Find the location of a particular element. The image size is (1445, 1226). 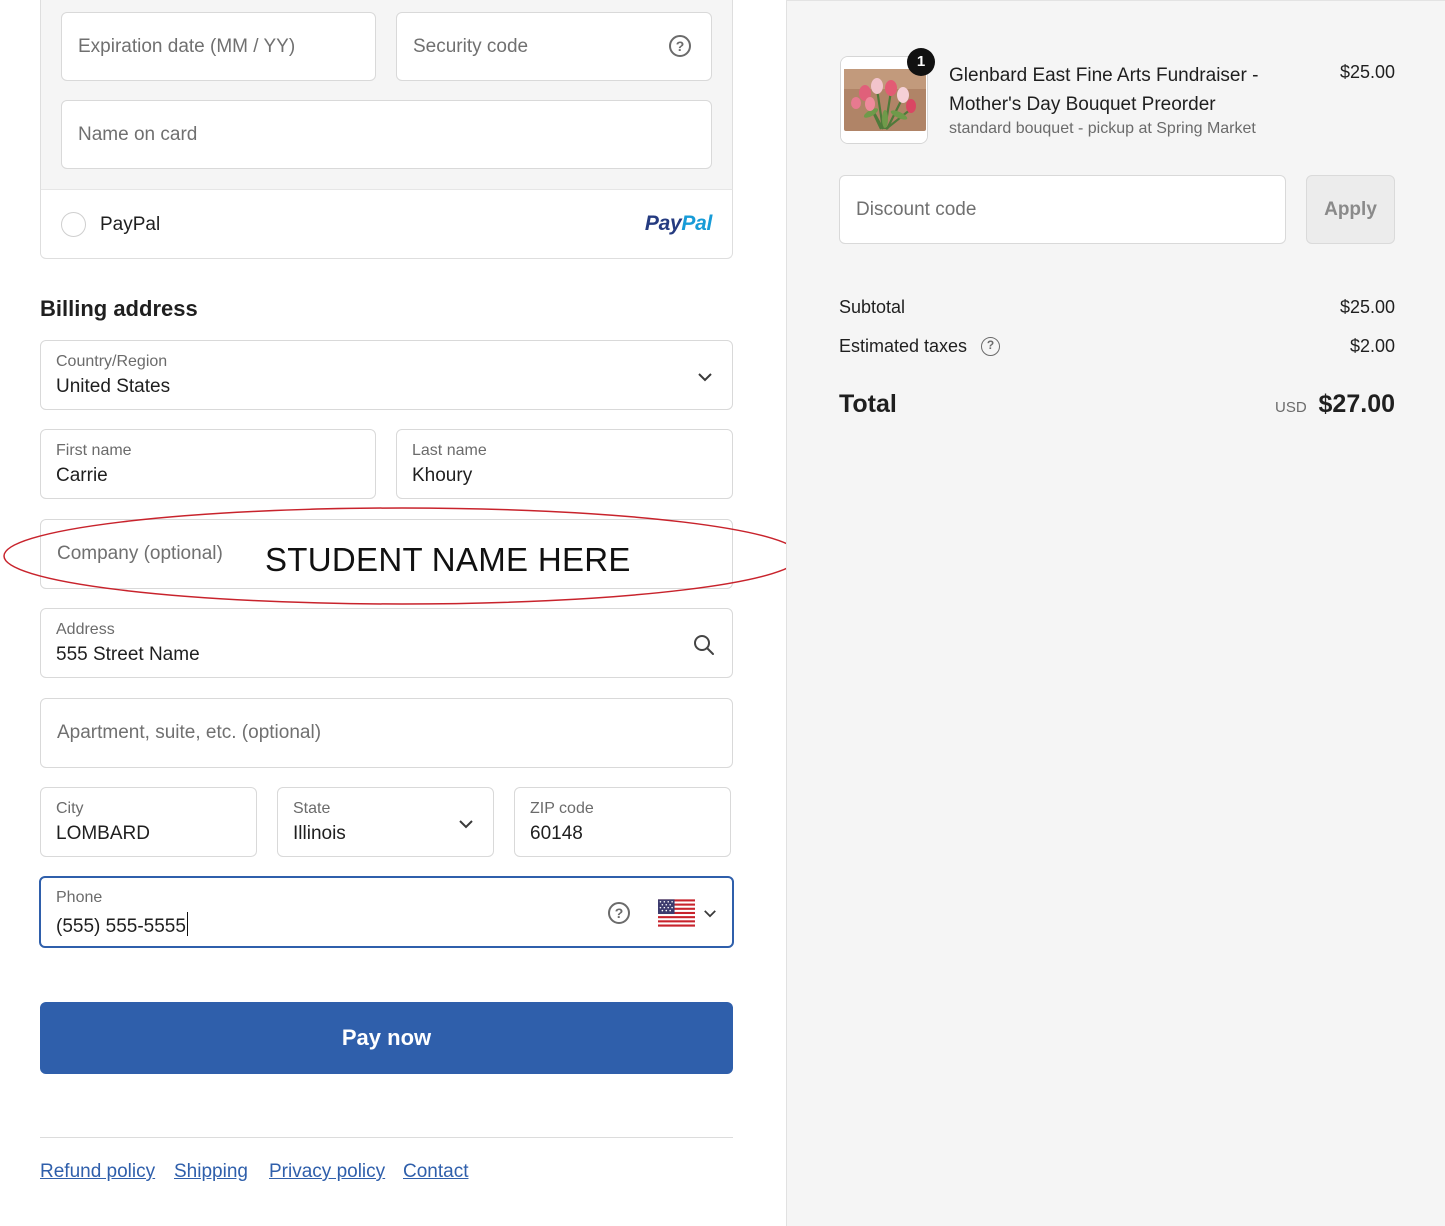

last-name-label: Last name is located at coordinates (449, 450).